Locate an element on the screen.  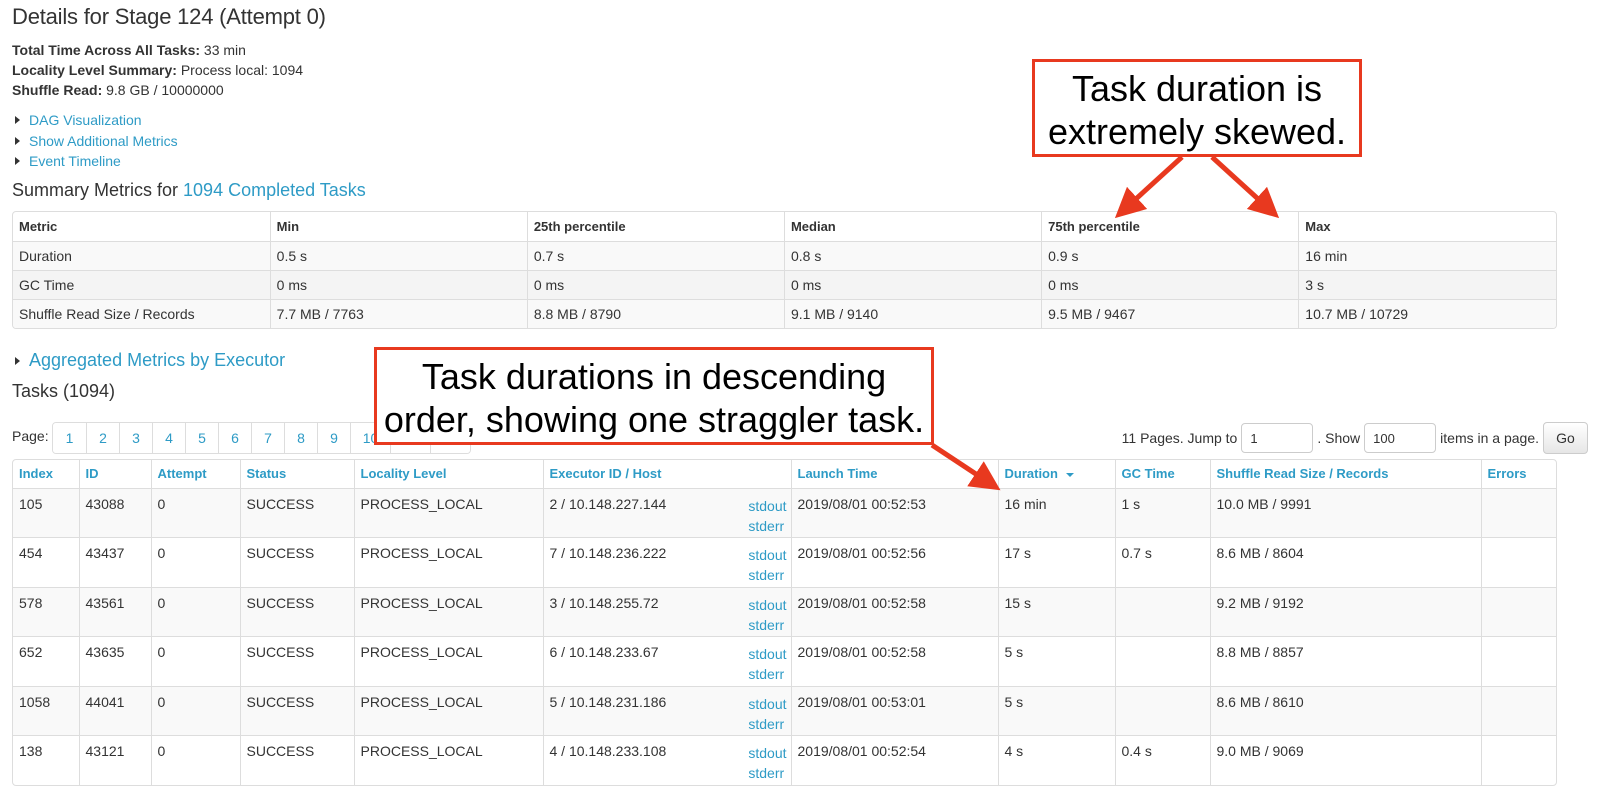
task-shuffle-cell: 10.0 MB / 9991 is located at coordinates (1345, 512).